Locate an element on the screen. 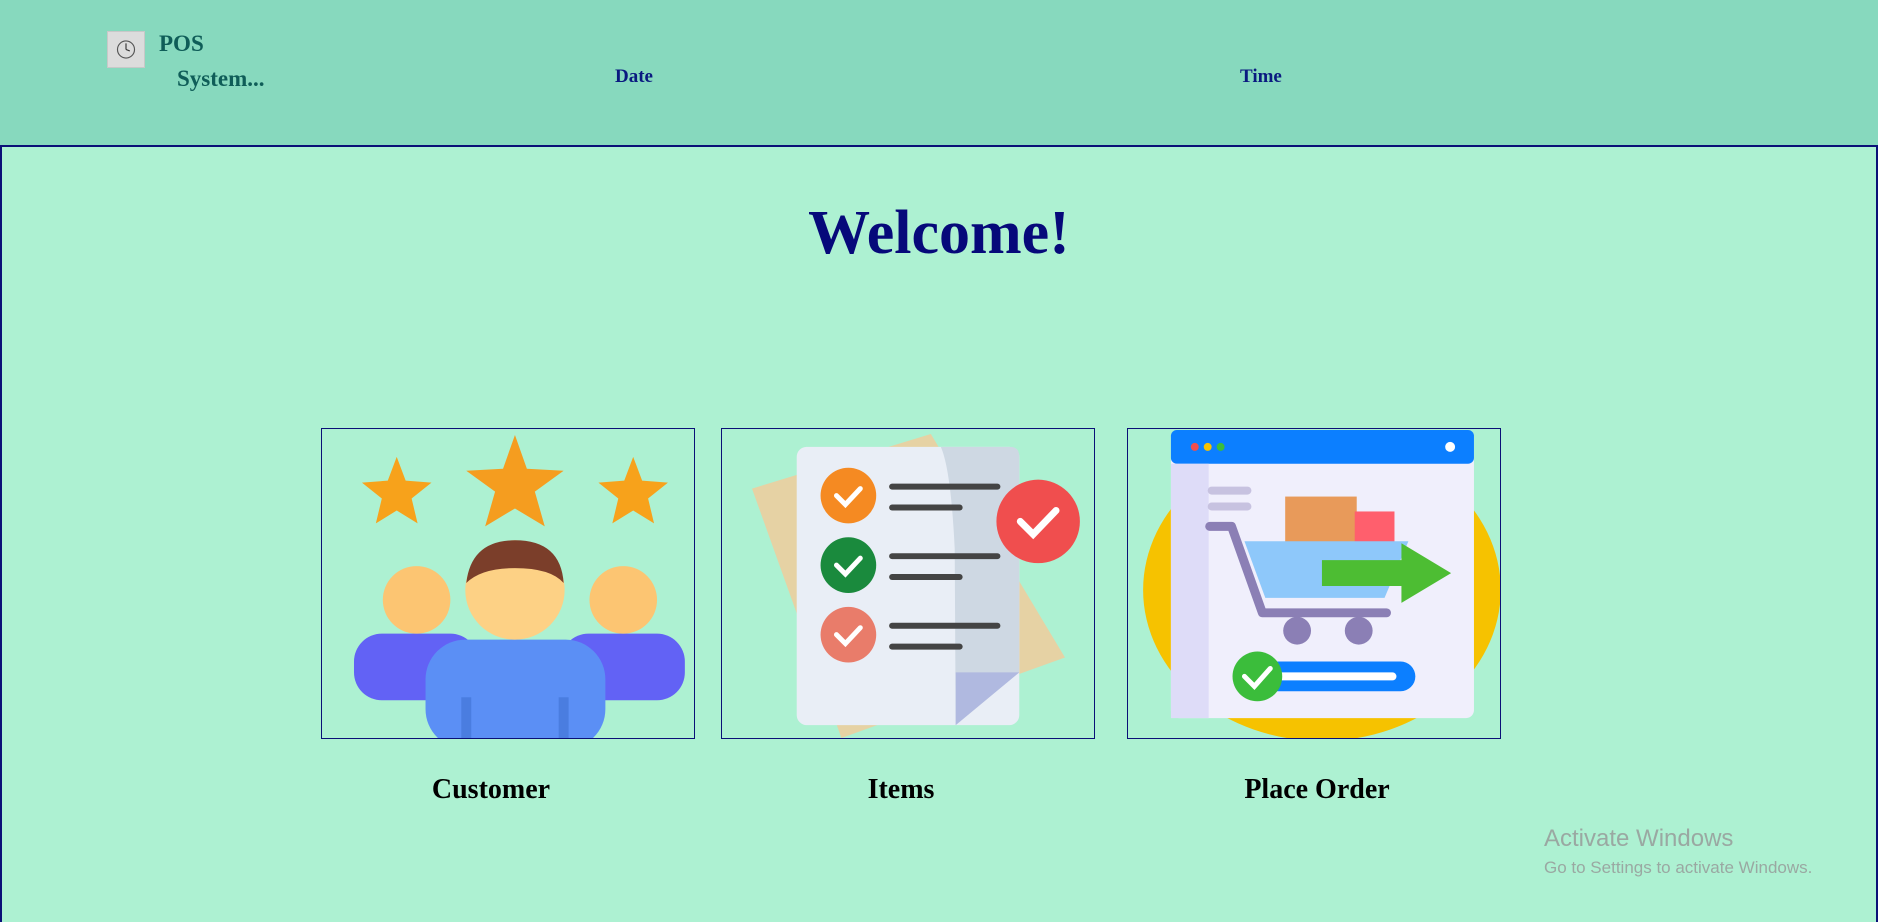 This screenshot has height=922, width=1878. shopping-cart-order-icon is located at coordinates (1321, 583).